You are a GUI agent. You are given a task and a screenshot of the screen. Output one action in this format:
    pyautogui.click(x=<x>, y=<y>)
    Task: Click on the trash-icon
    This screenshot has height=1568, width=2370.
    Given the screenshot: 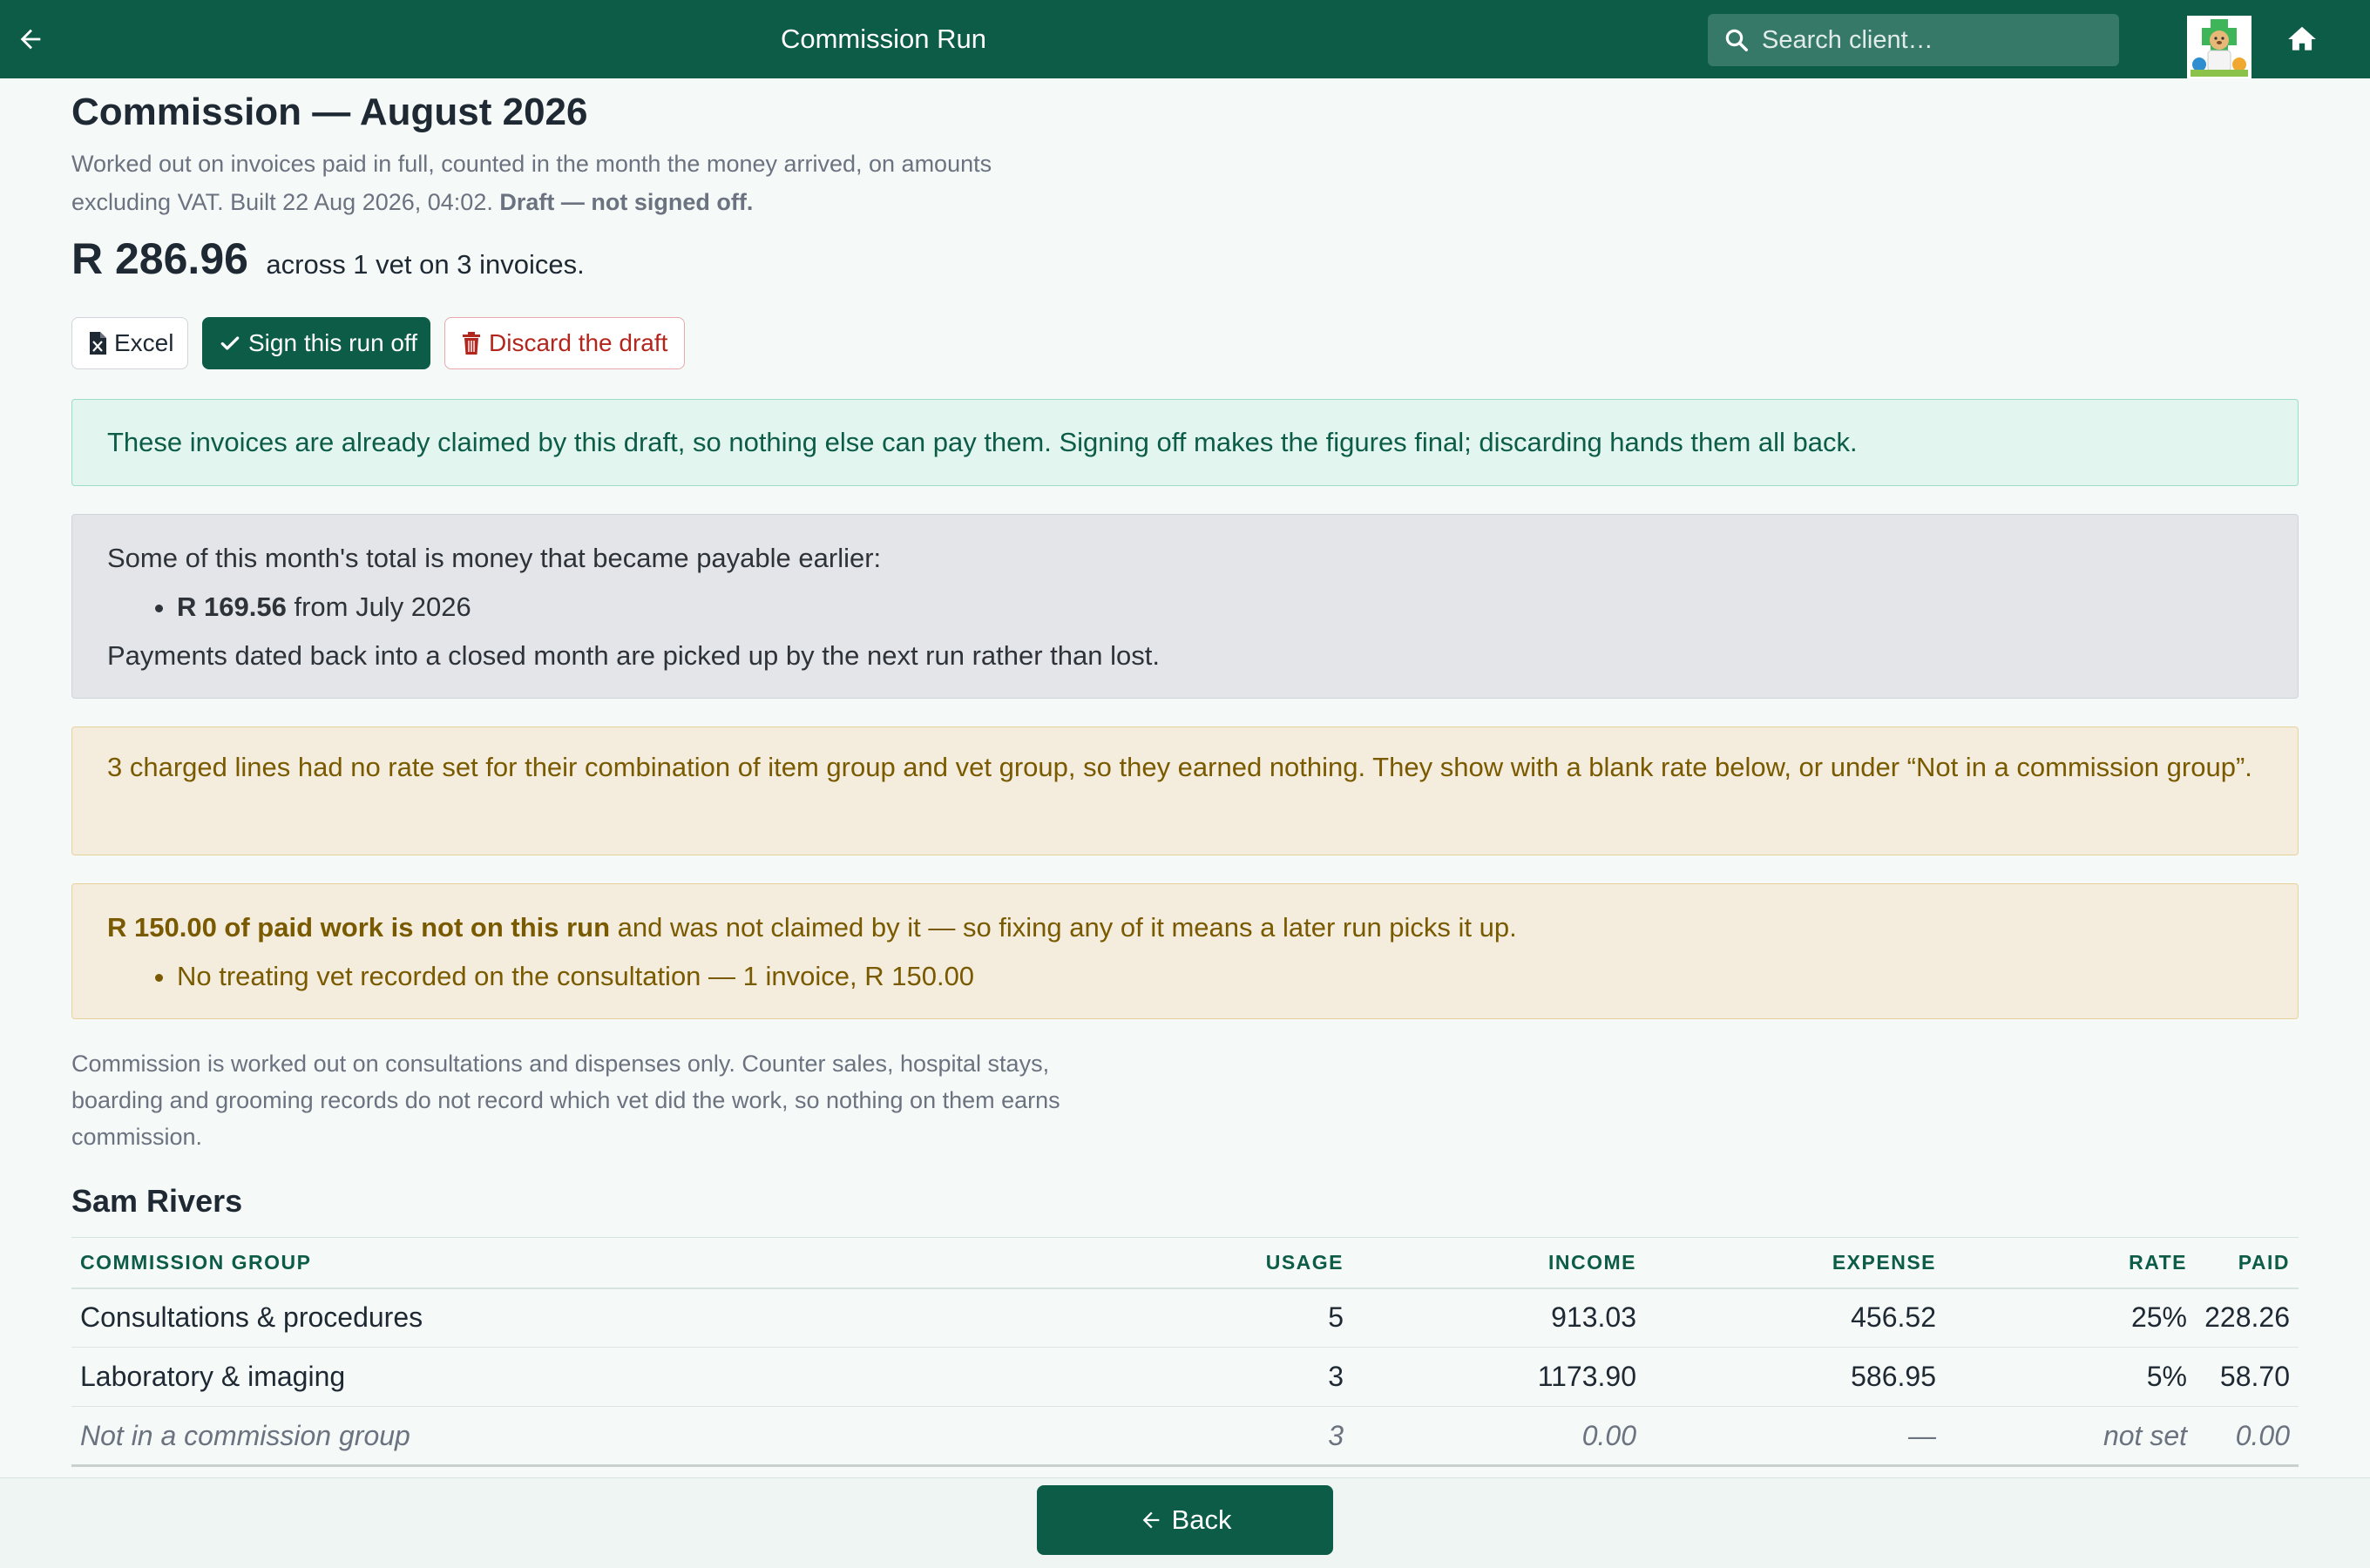 What is the action you would take?
    pyautogui.click(x=471, y=343)
    